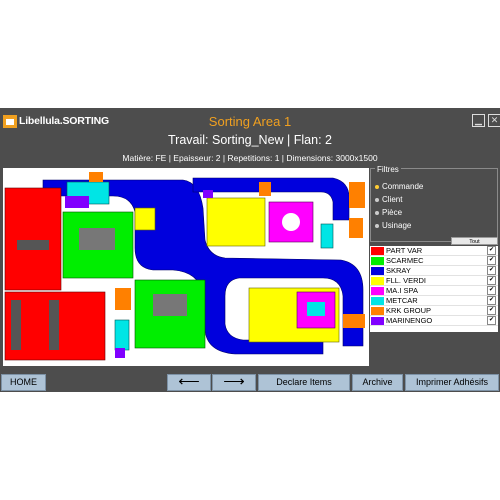  Describe the element at coordinates (316, 309) in the screenshot. I see `part-mai-inner` at that location.